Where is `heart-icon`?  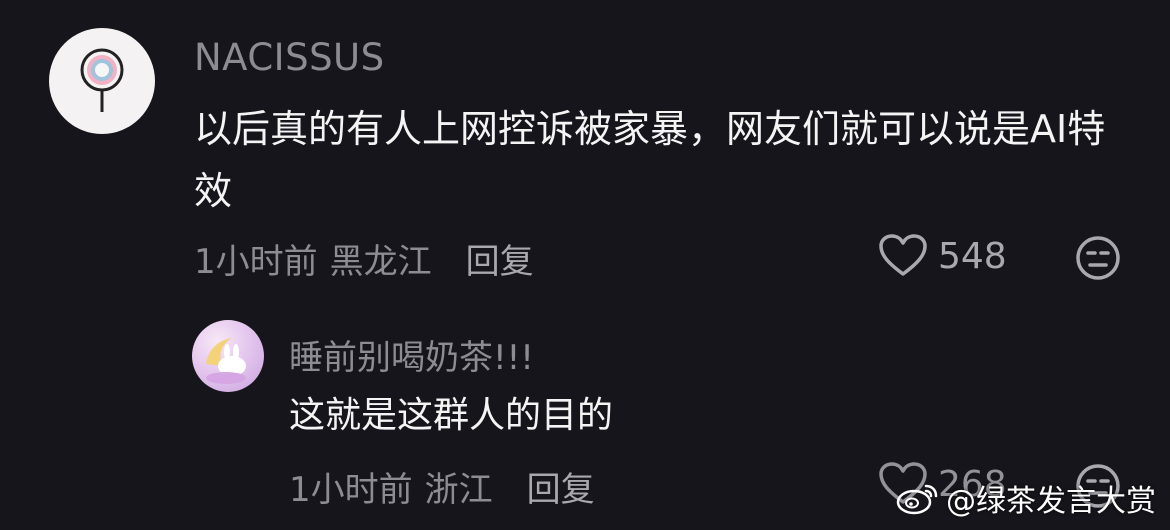 heart-icon is located at coordinates (903, 255).